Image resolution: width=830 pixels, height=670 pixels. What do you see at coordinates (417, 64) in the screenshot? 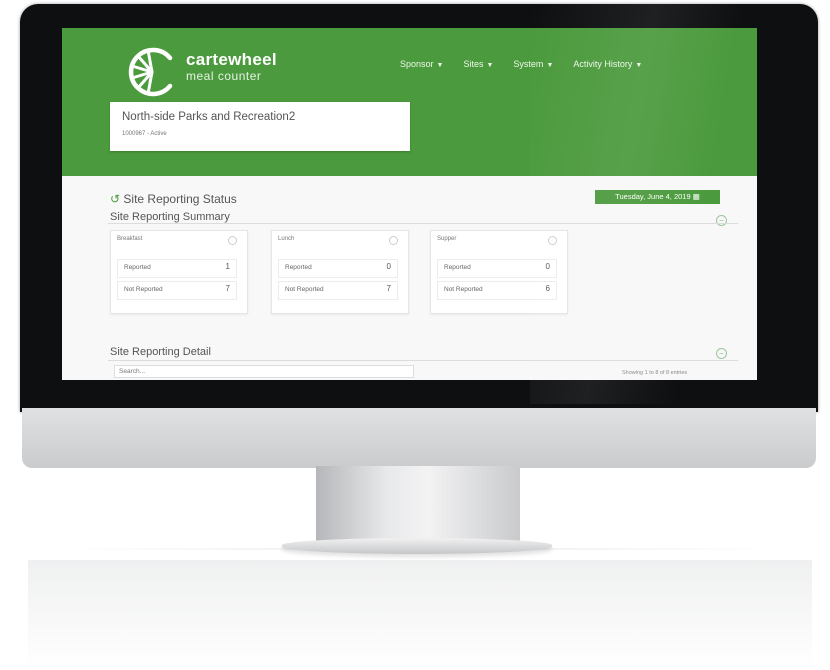
I see `nav-sponsor-label: Sponsor` at bounding box center [417, 64].